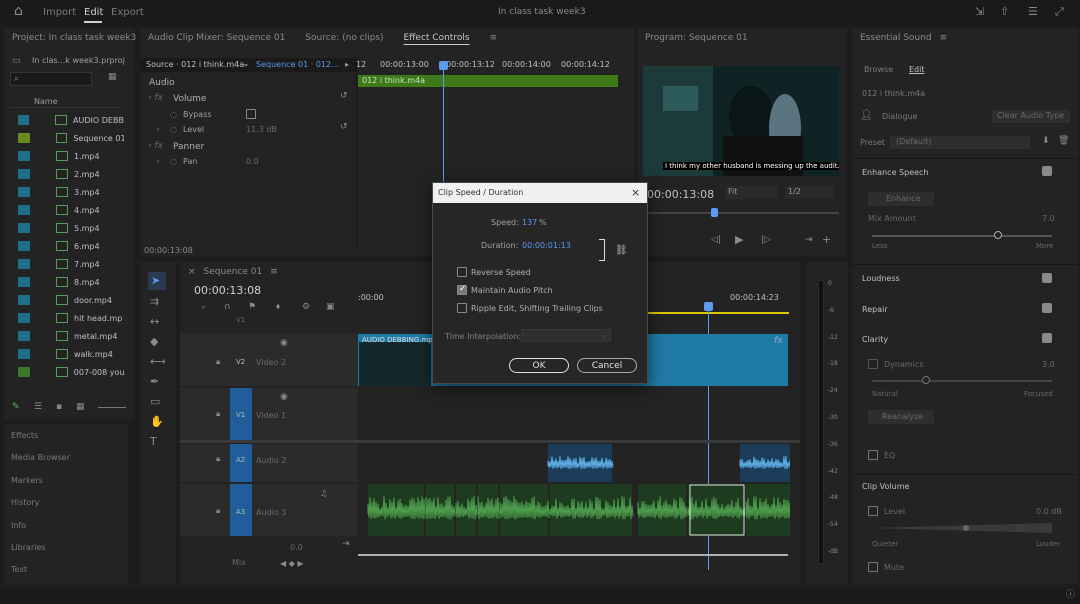 This screenshot has width=1080, height=604. Describe the element at coordinates (573, 555) in the screenshot. I see `timeline-hscroll` at that location.